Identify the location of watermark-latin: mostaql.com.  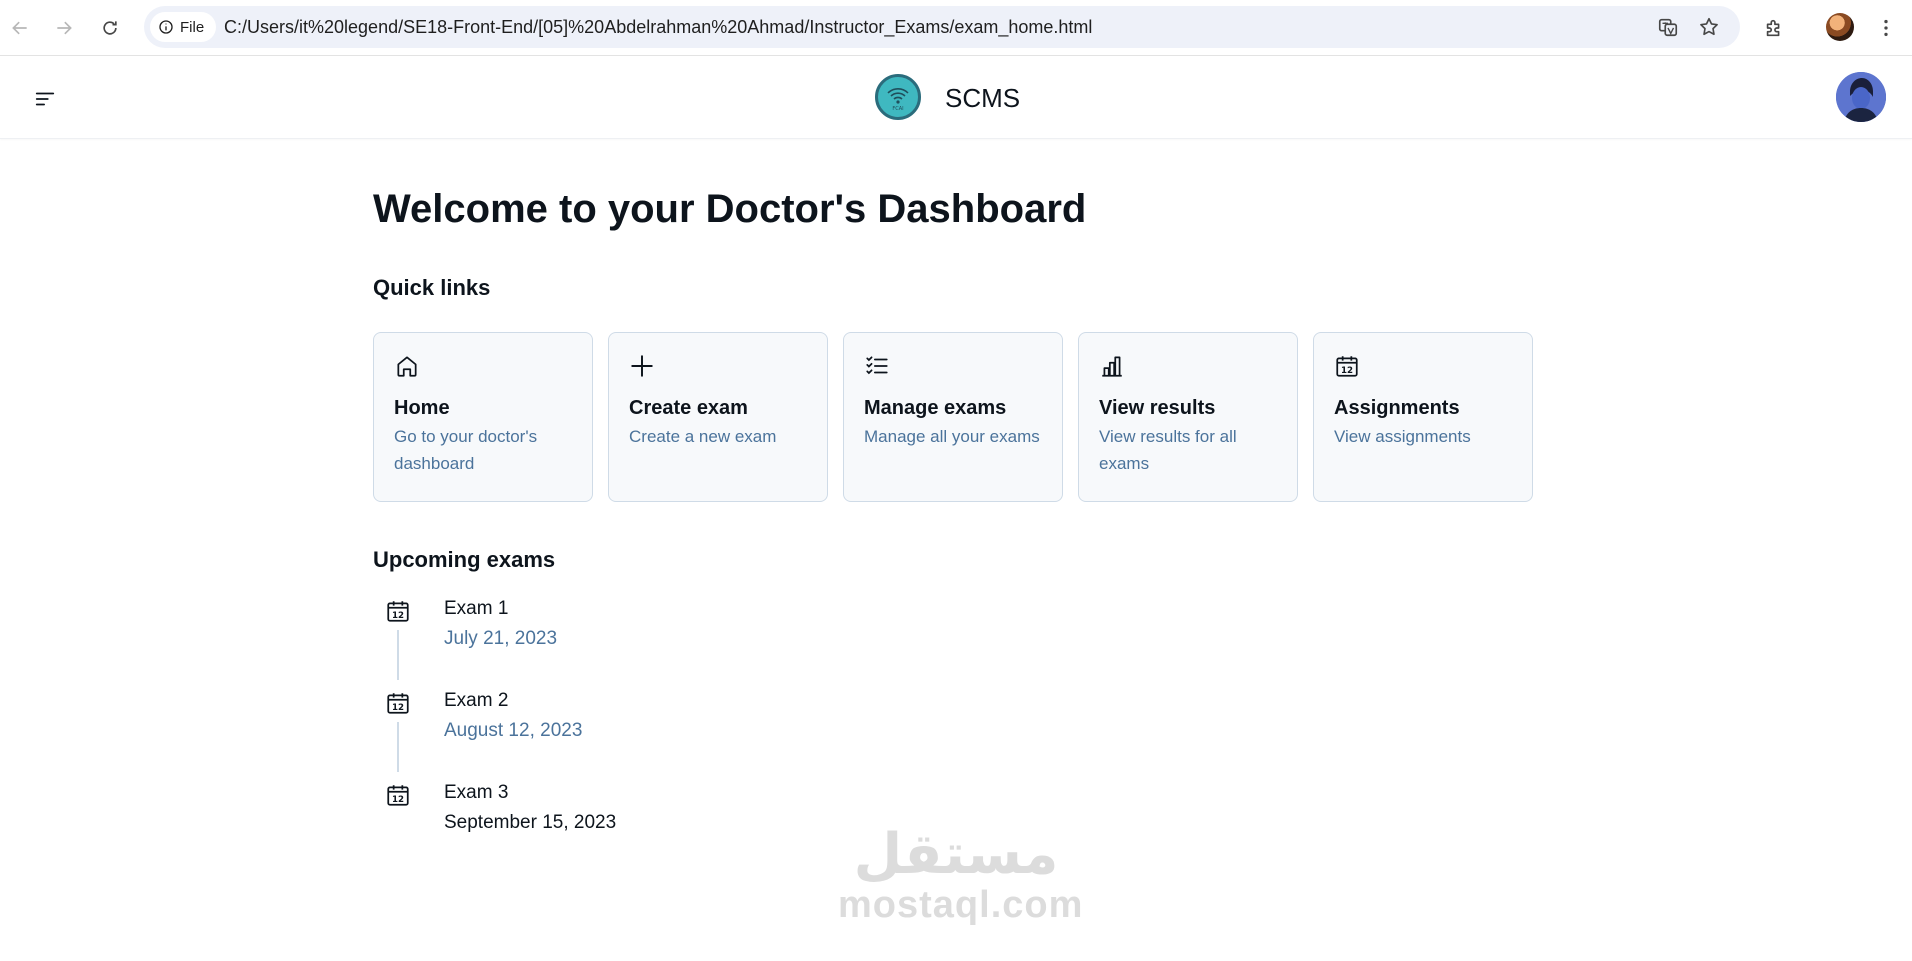
(961, 905).